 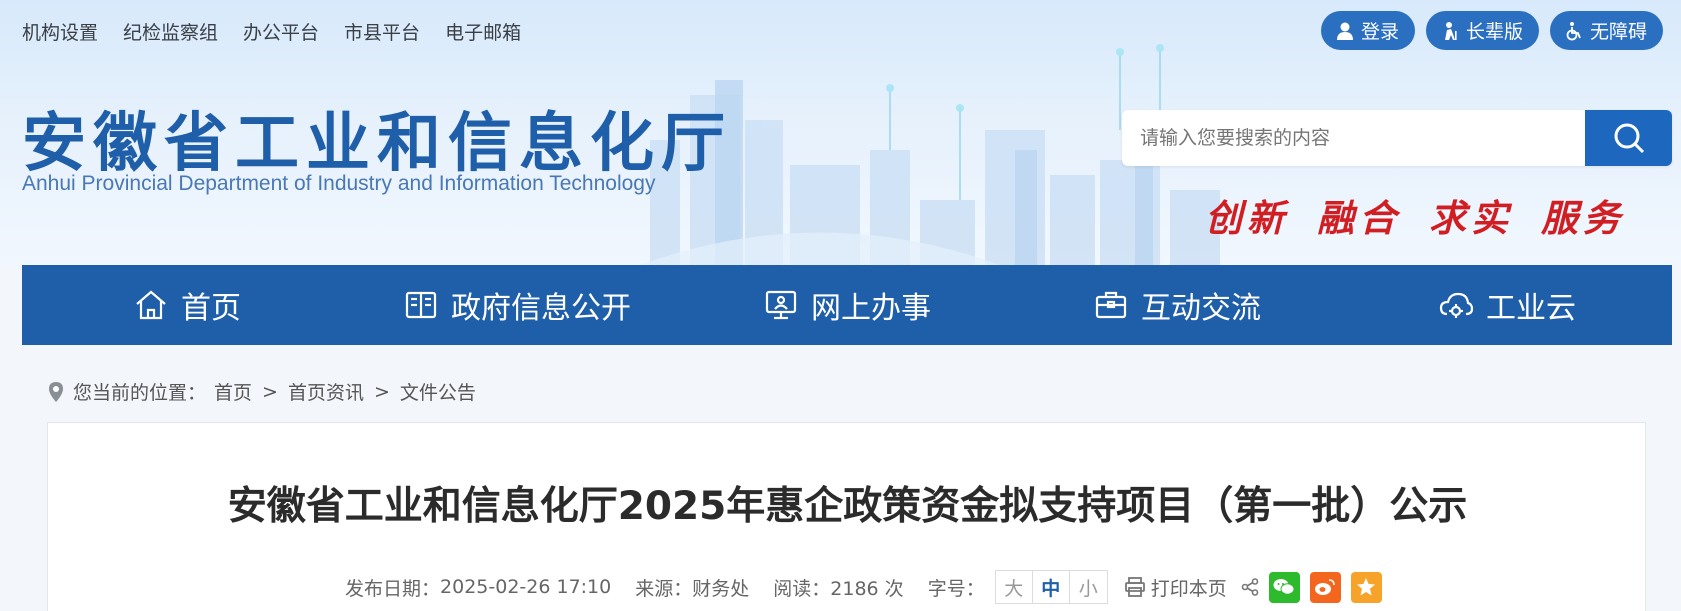 I want to click on search-input, so click(x=1353, y=138).